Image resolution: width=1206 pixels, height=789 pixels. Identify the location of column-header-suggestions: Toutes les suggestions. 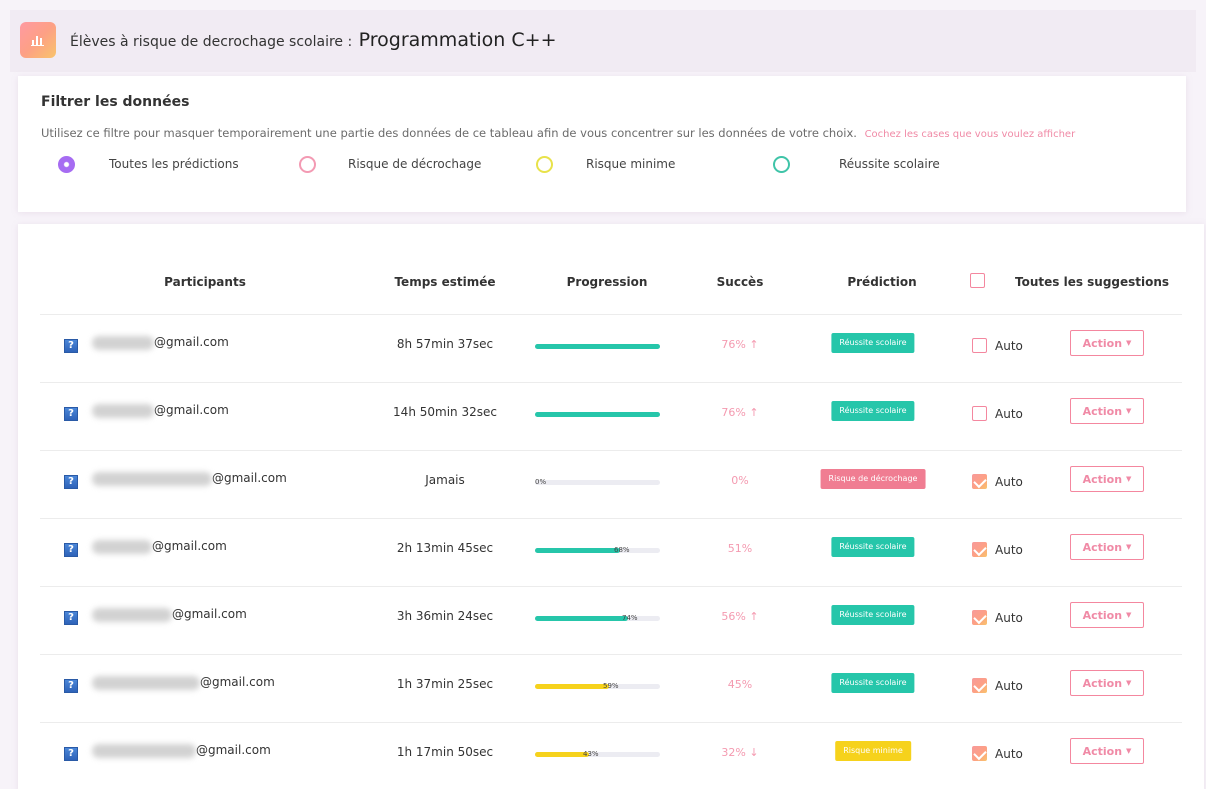
(1092, 282).